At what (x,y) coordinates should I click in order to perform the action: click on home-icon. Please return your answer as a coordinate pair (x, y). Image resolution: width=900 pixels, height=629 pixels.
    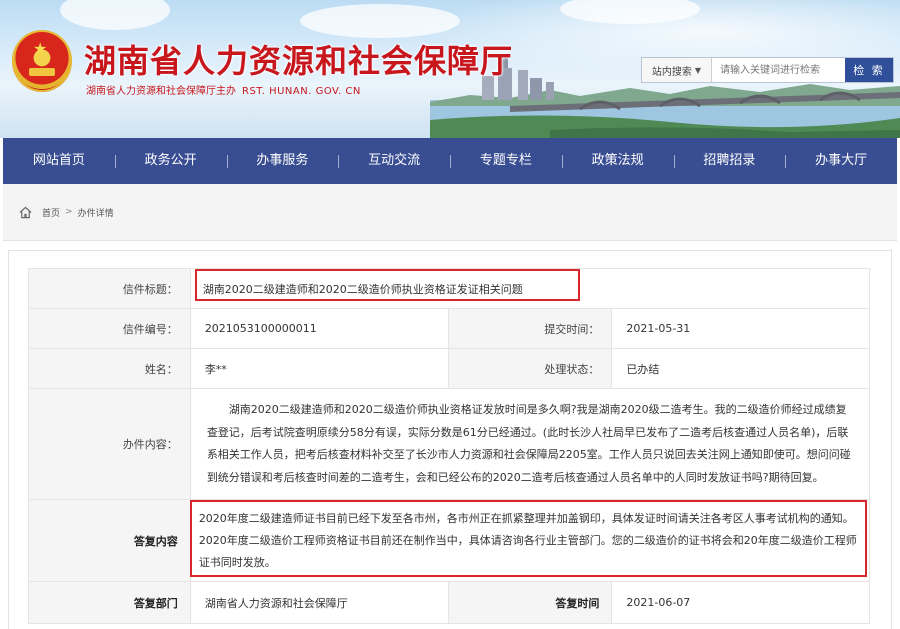
    Looking at the image, I should click on (25, 212).